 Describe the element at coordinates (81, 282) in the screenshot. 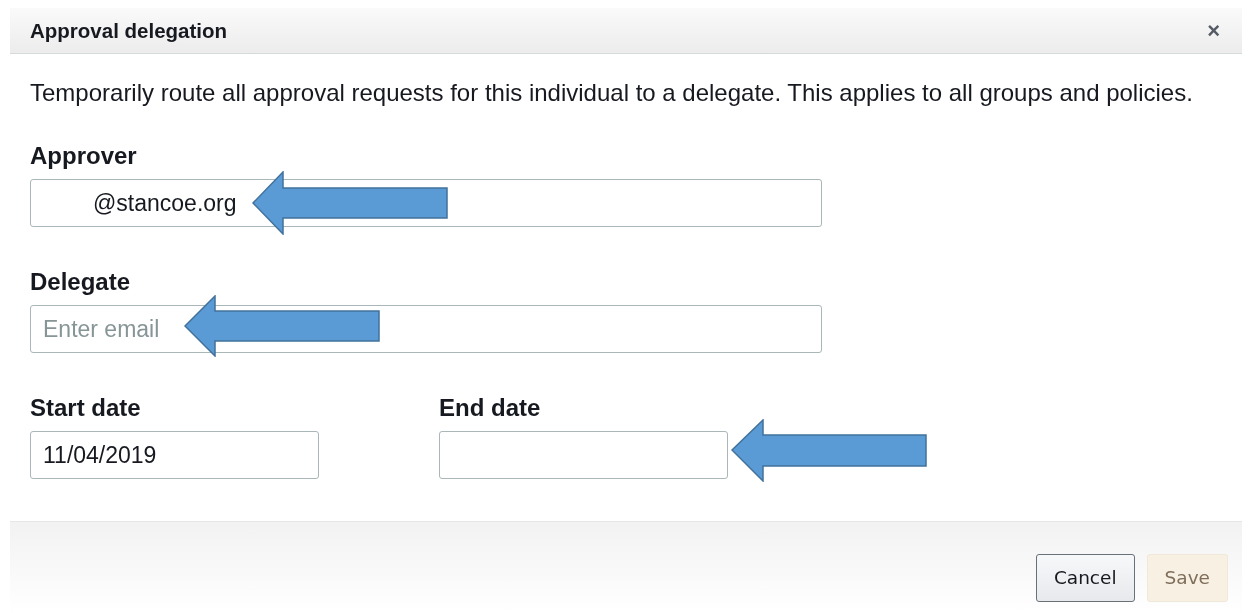

I see `field-label: Delegate` at that location.